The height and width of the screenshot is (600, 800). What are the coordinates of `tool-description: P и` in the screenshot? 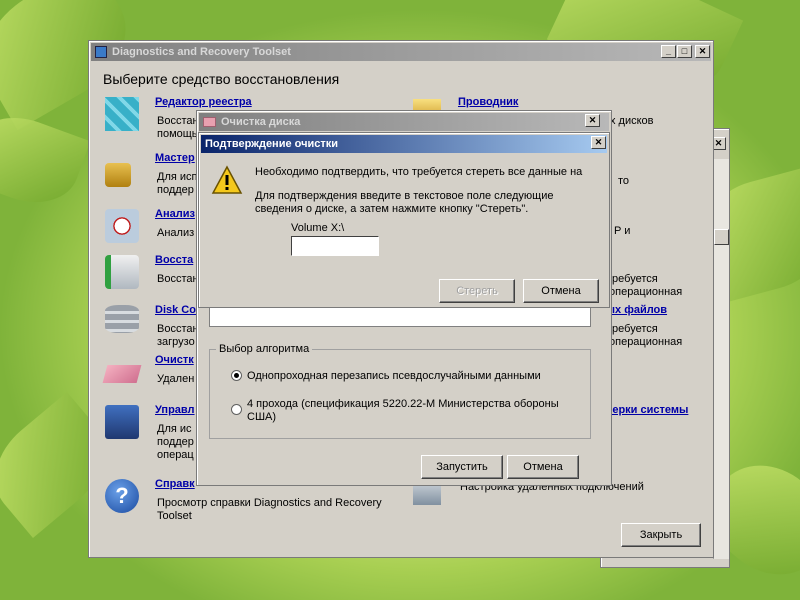 It's located at (622, 231).